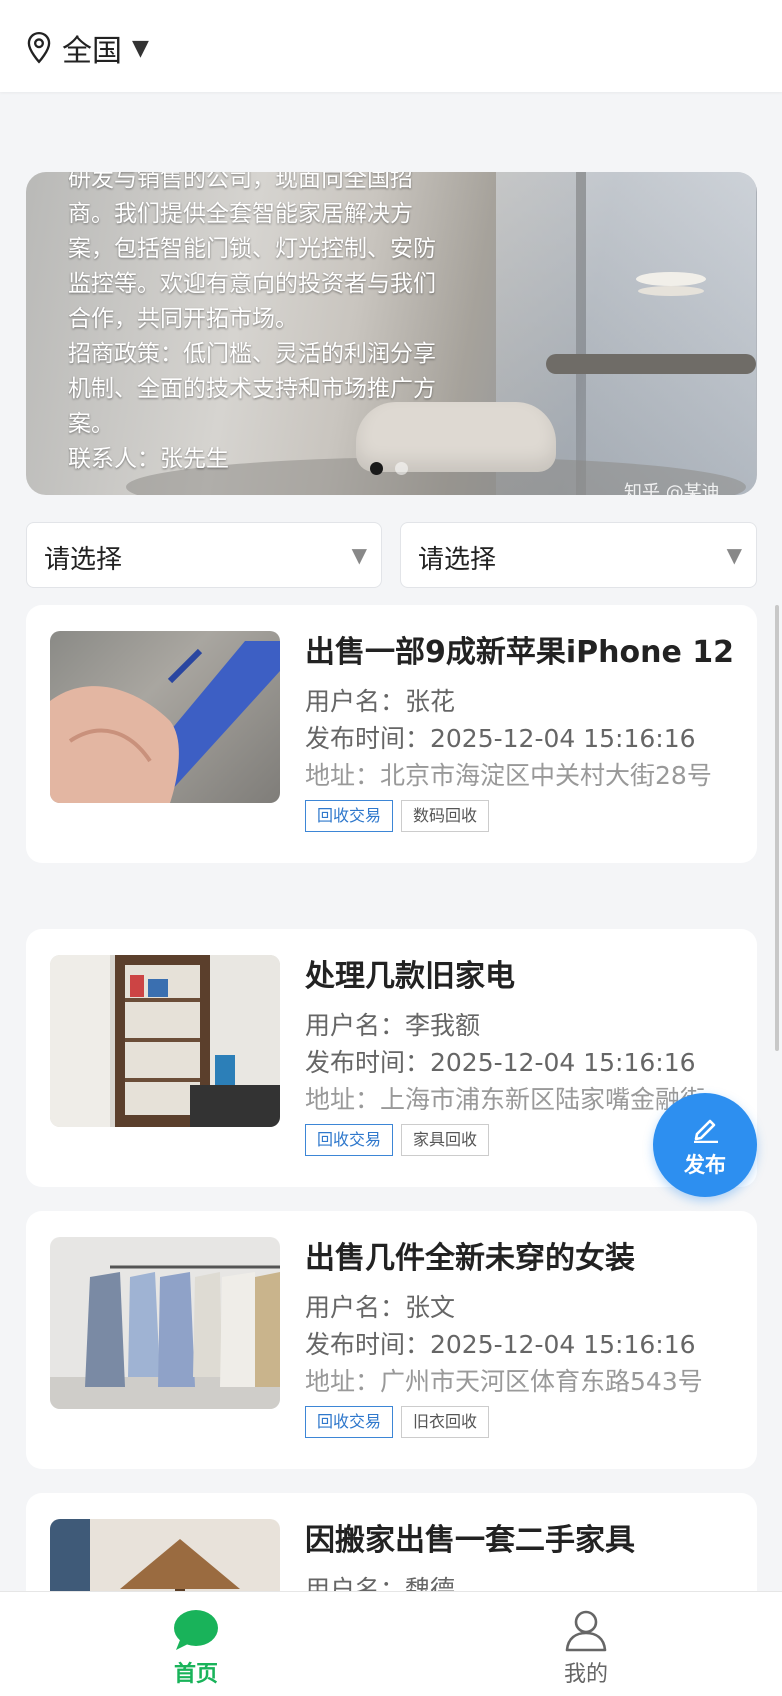  I want to click on filter-select-1: 请选择 ▼, so click(204, 555).